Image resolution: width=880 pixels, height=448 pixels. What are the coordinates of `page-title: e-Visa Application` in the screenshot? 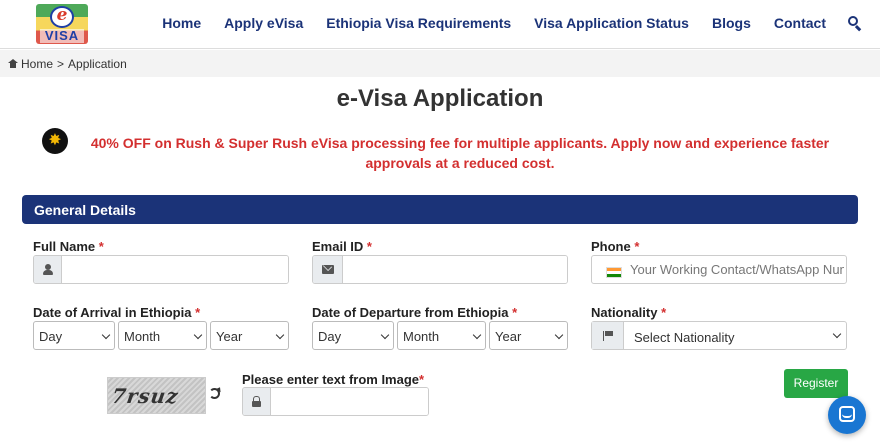 It's located at (440, 98).